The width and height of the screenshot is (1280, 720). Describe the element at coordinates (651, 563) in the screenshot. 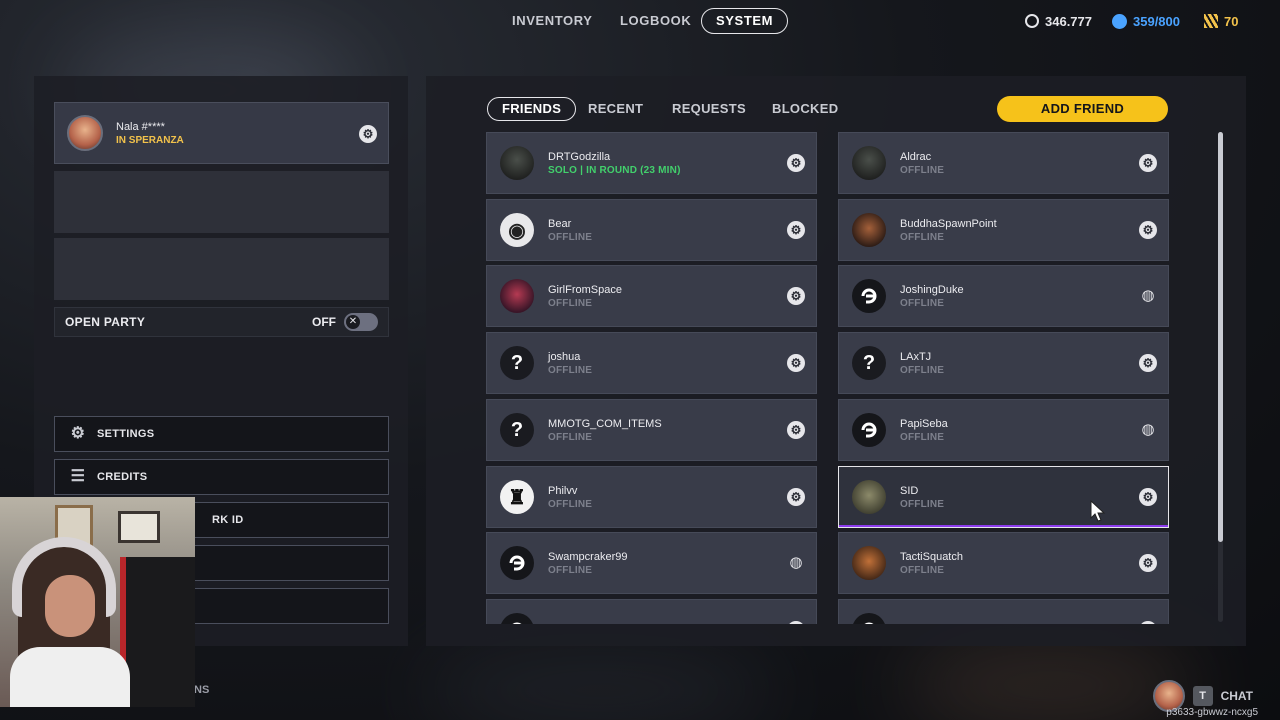

I see `friend-card: Swampcraker99 OFFLINE ◍` at that location.